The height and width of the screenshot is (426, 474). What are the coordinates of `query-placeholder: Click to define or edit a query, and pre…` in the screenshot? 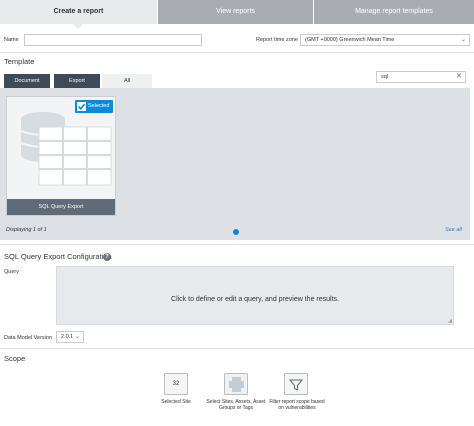 It's located at (255, 299).